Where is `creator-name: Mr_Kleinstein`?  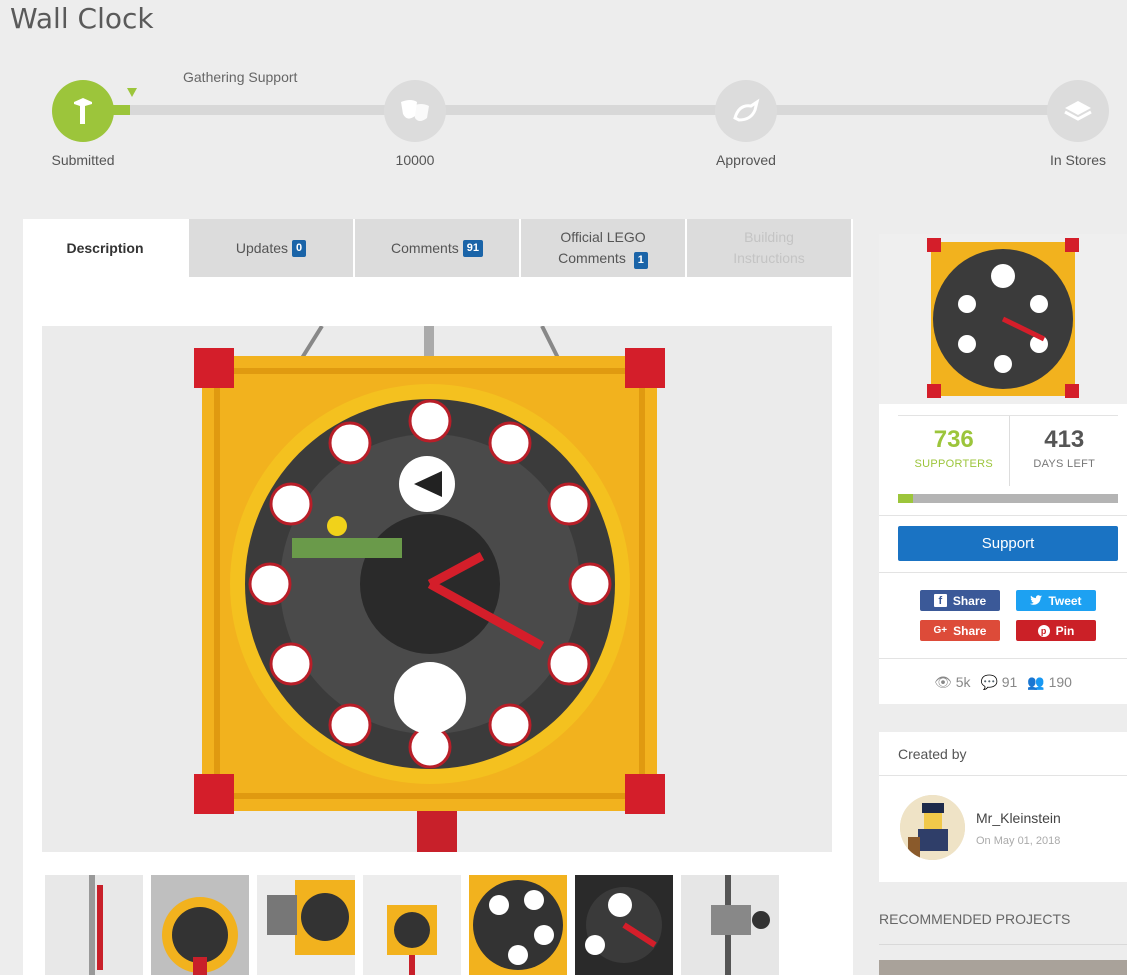
creator-name: Mr_Kleinstein is located at coordinates (1018, 818).